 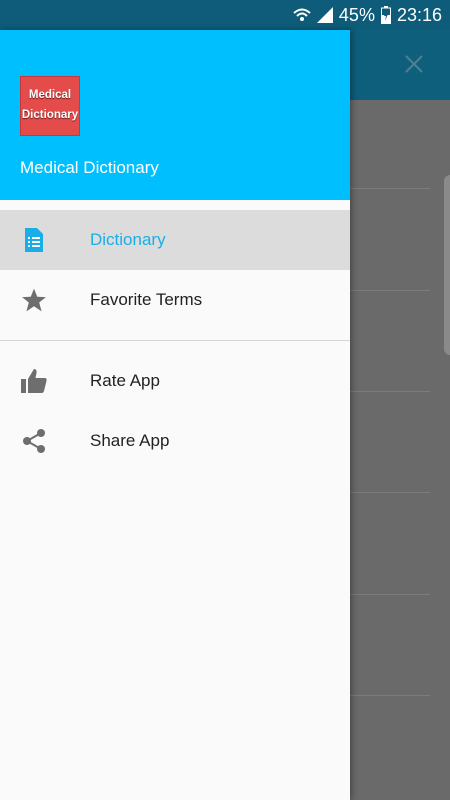 I want to click on menu-item-favorite-terms: Favorite Terms, so click(x=175, y=300).